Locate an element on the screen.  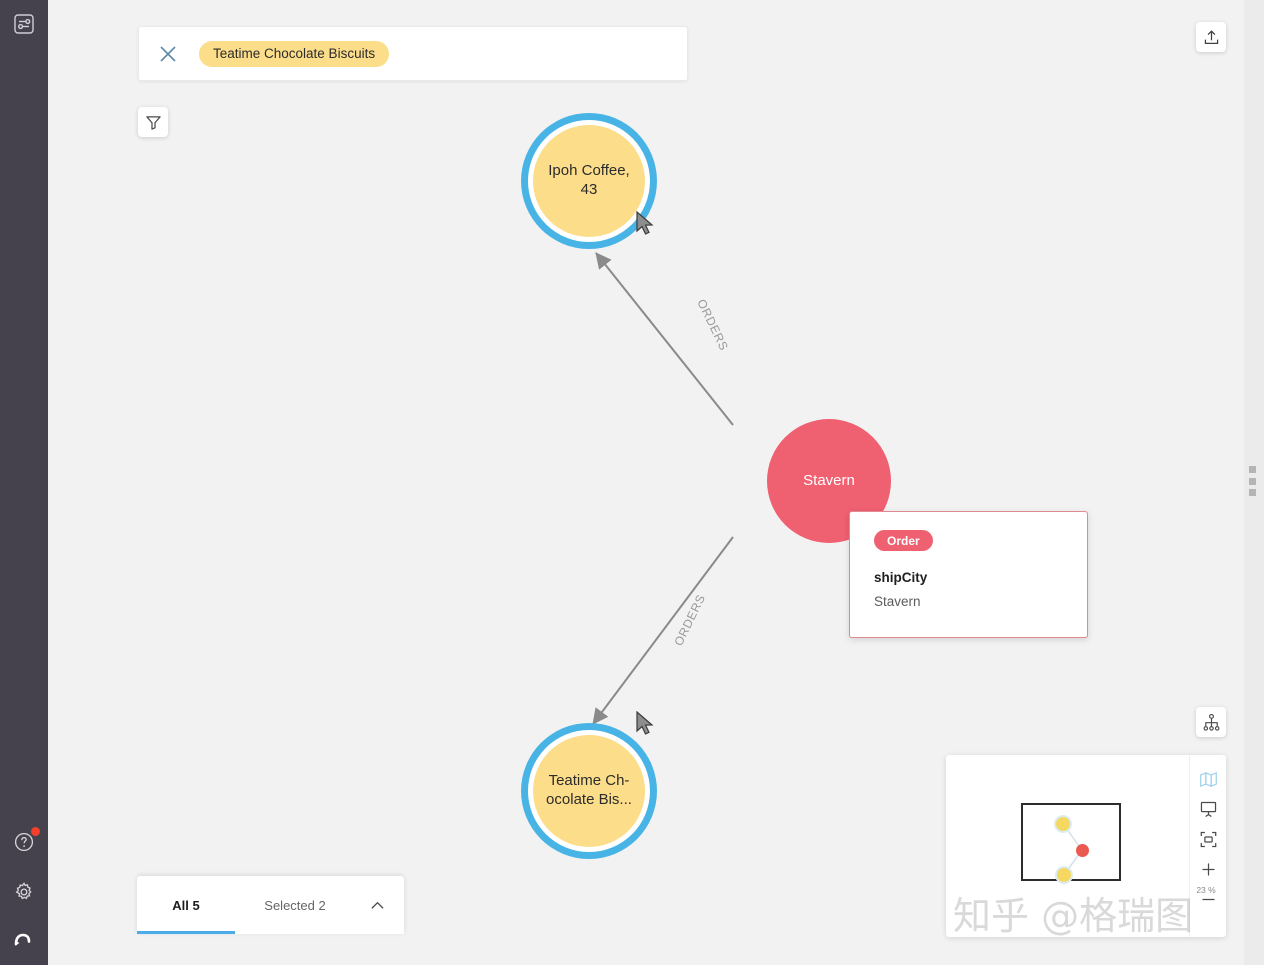
search-chip: Teatime Chocolate Biscuits is located at coordinates (294, 53).